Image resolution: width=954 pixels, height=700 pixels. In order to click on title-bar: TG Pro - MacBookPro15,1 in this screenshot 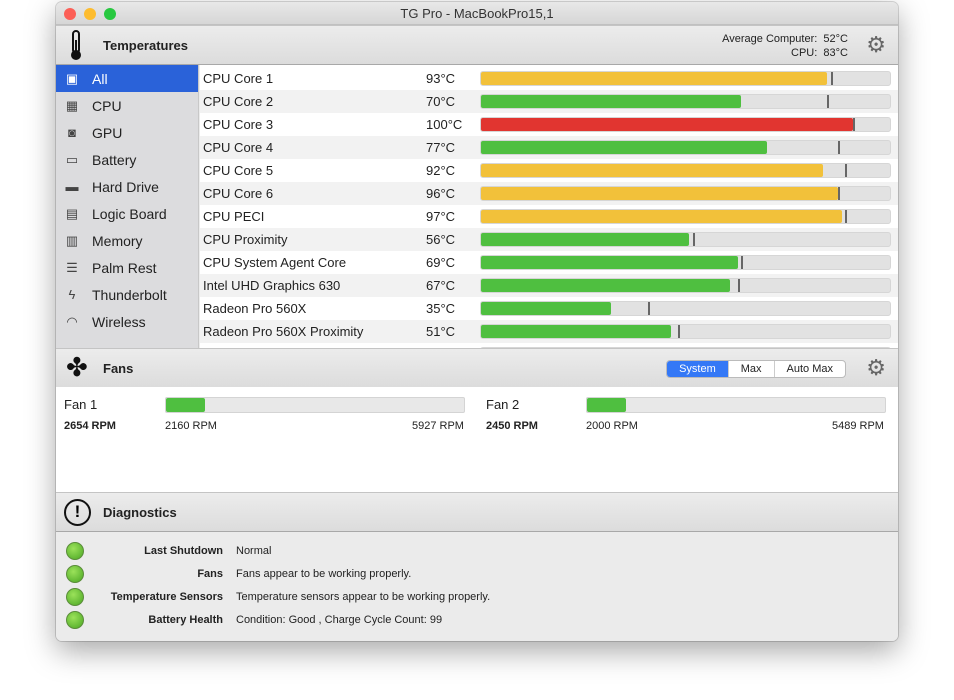, I will do `click(477, 13)`.